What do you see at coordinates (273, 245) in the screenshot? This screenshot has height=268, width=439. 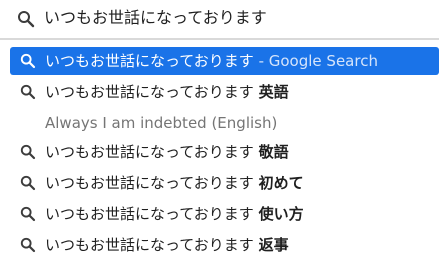 I see `suggestion-completion: 返事` at bounding box center [273, 245].